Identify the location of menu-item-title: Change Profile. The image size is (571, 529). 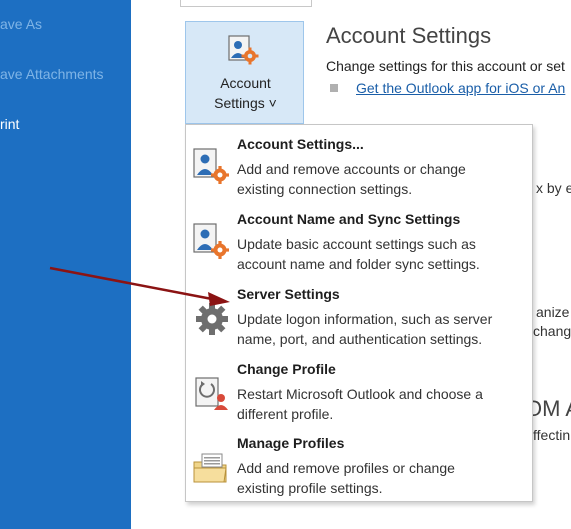
(286, 369).